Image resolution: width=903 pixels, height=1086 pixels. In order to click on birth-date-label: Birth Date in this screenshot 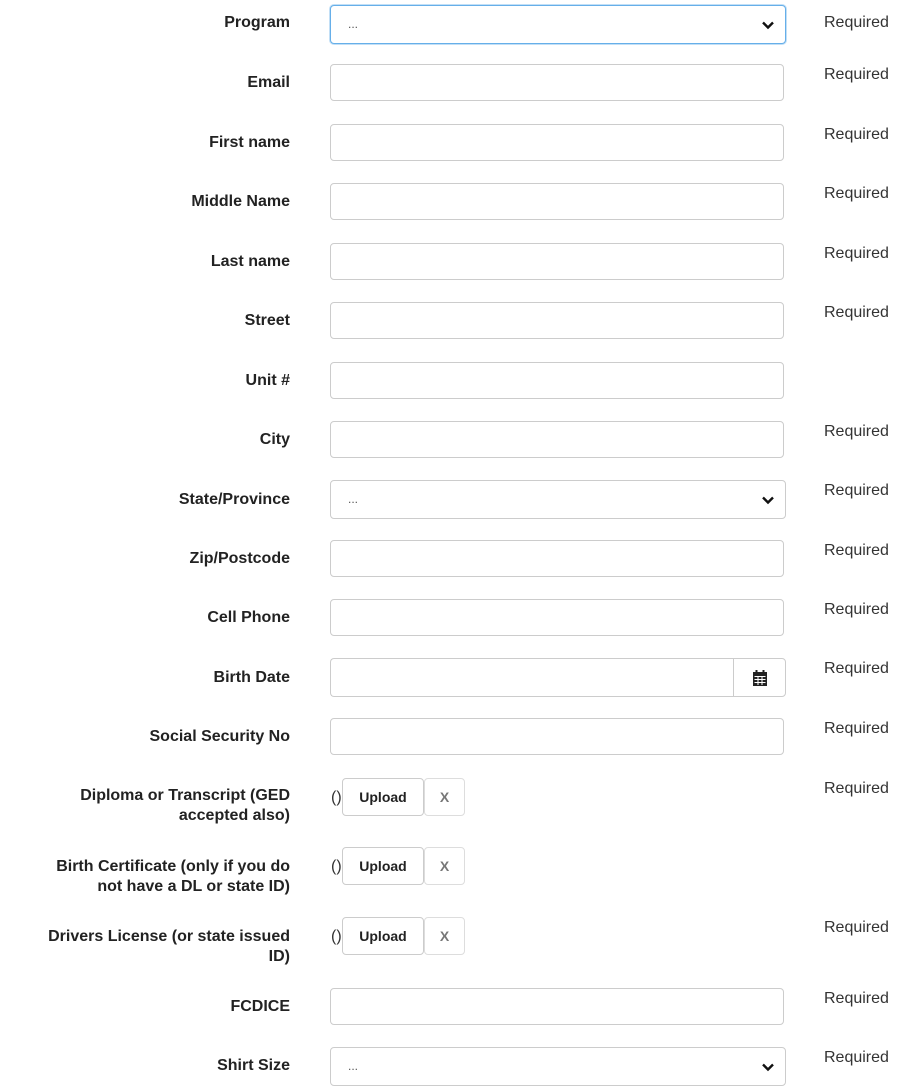, I will do `click(251, 677)`.